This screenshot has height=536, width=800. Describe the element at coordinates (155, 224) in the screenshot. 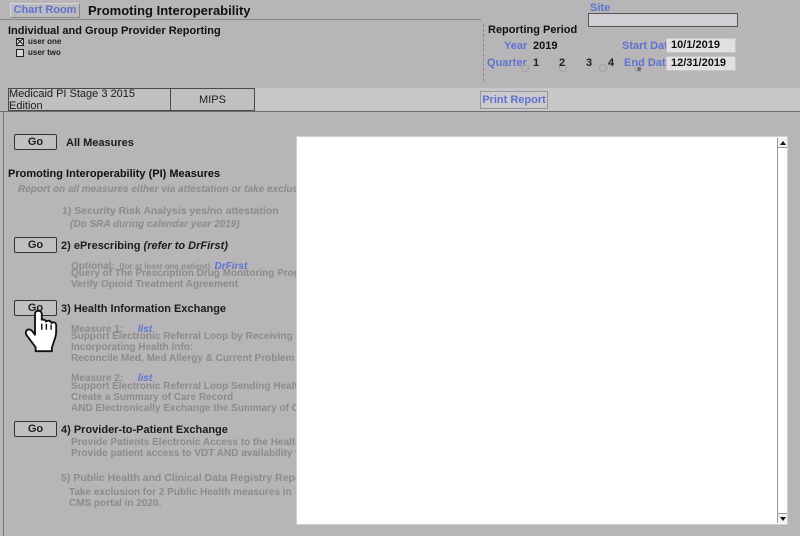

I see `measure-1-note: (Do SRA during calendar year 2019)` at that location.